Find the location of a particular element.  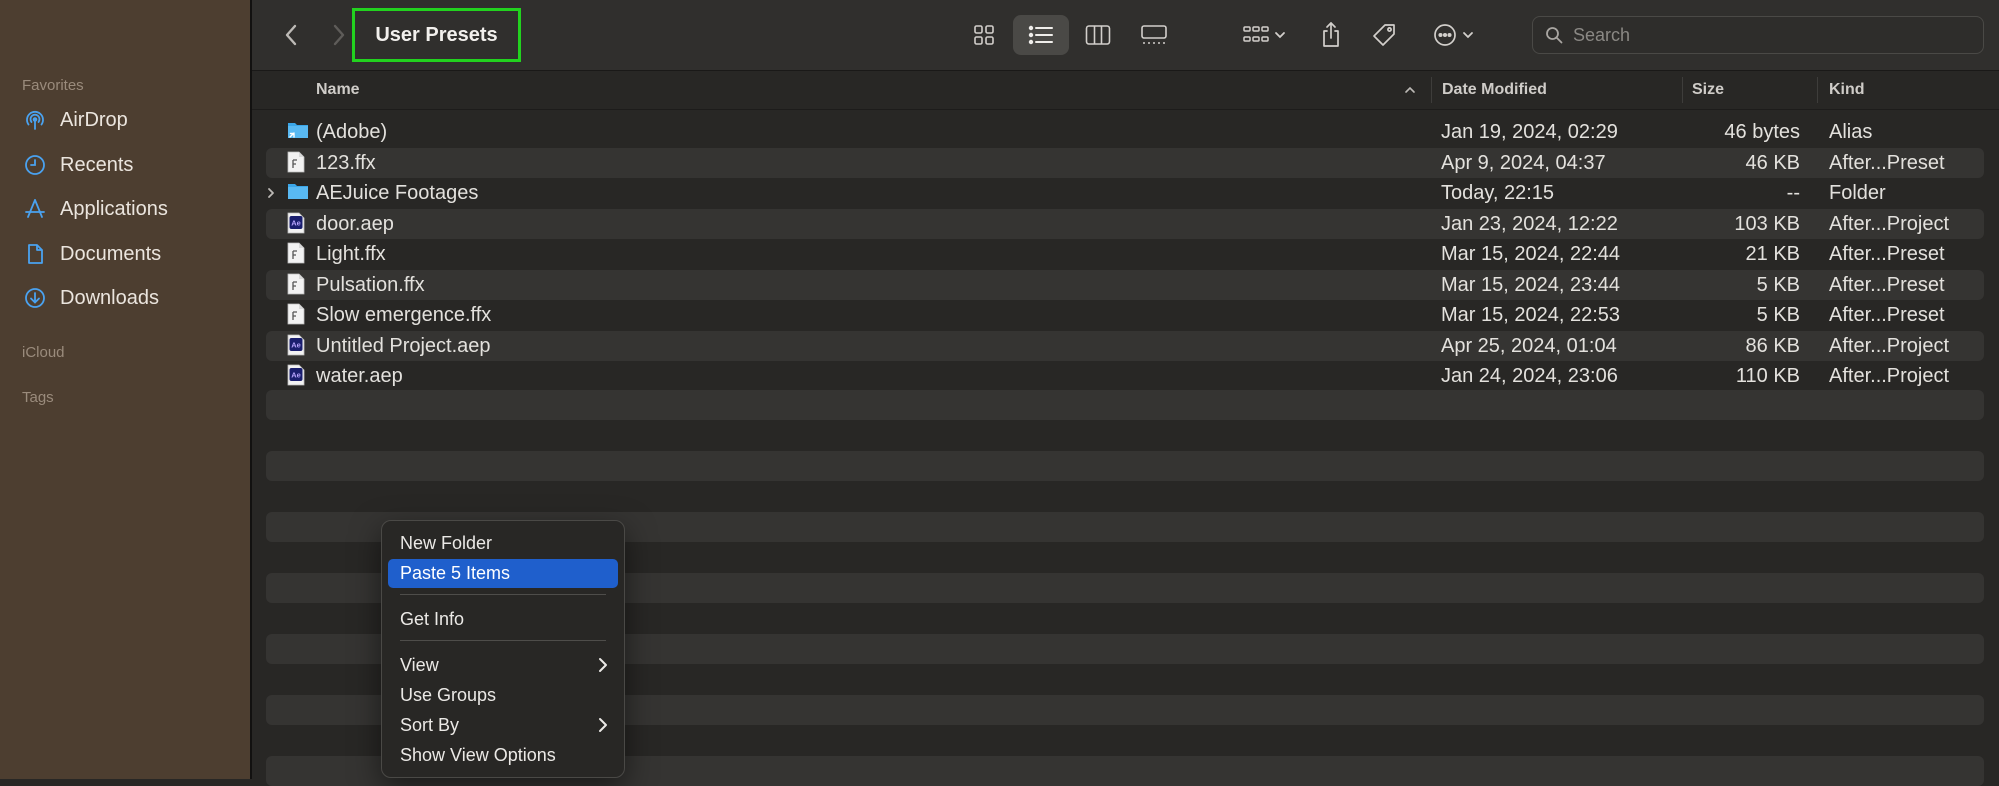

column-kind: Kind is located at coordinates (1847, 90).